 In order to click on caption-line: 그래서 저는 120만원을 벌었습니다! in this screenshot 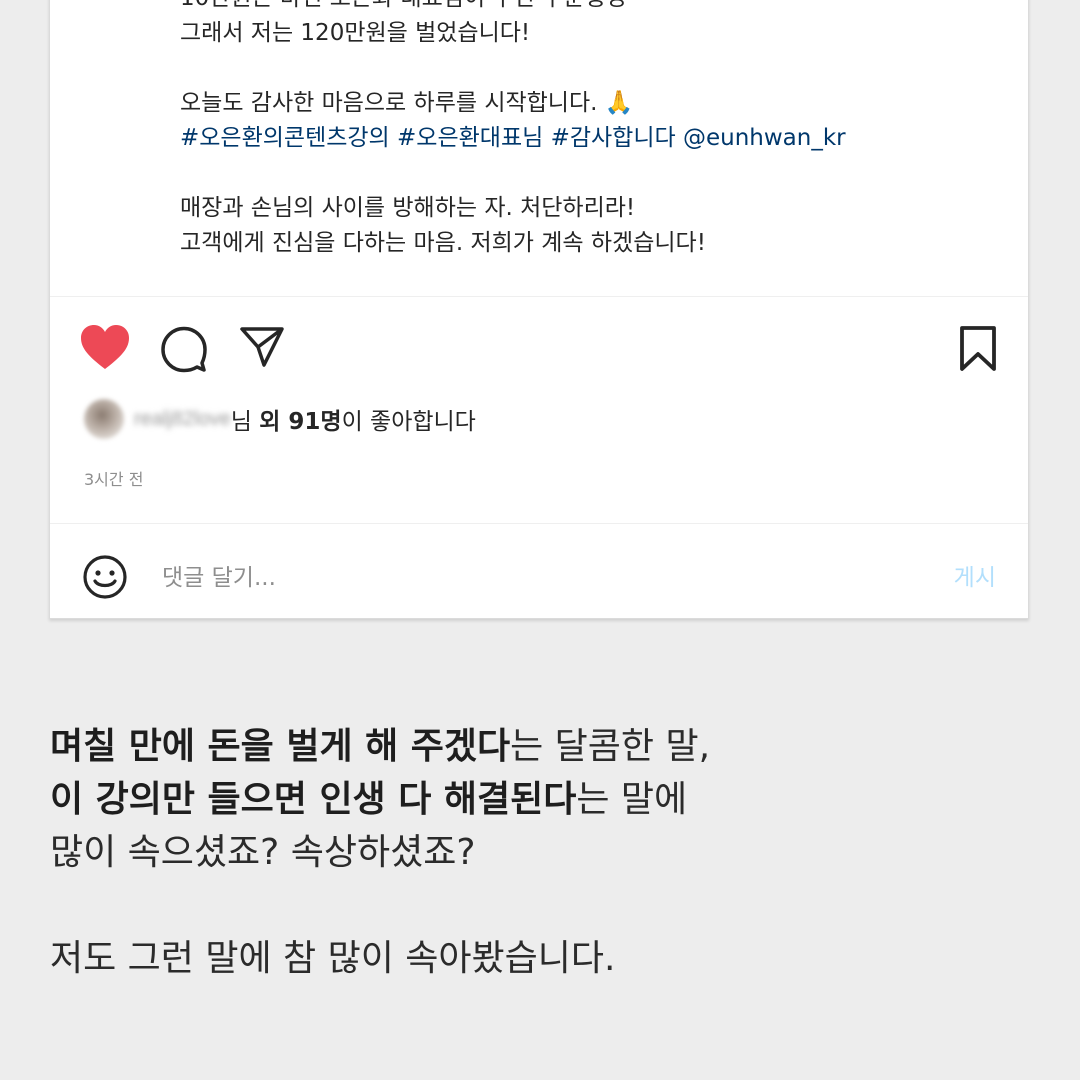, I will do `click(355, 33)`.